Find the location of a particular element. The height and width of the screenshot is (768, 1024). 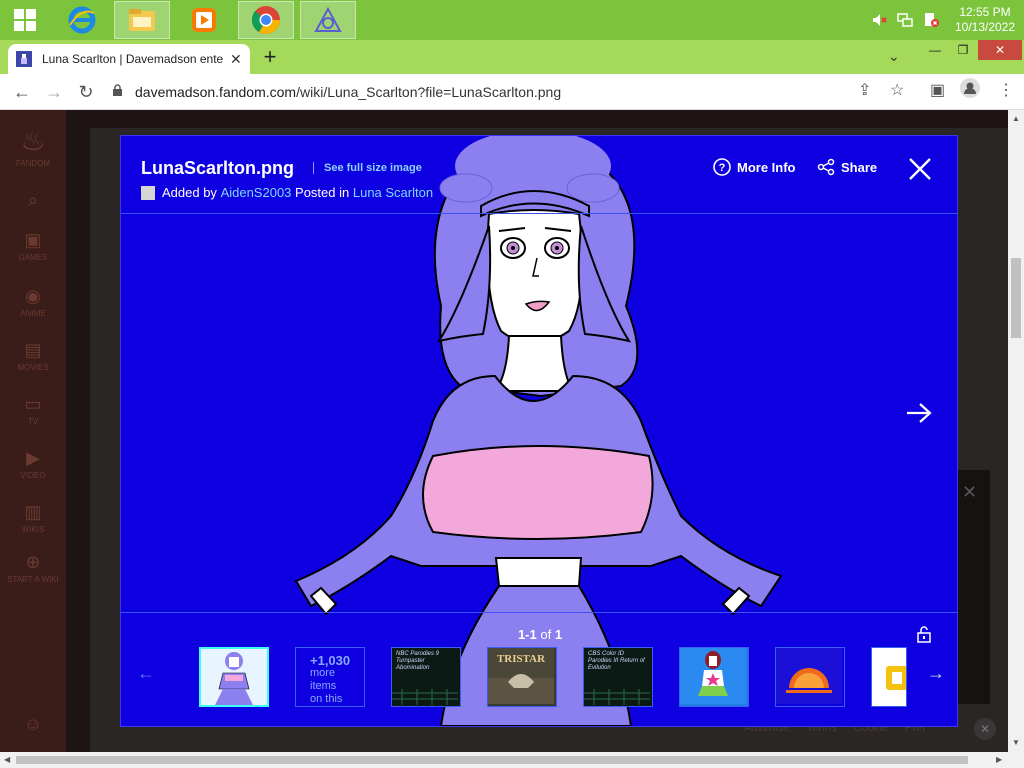

rail-label: GAMES is located at coordinates (33, 257).